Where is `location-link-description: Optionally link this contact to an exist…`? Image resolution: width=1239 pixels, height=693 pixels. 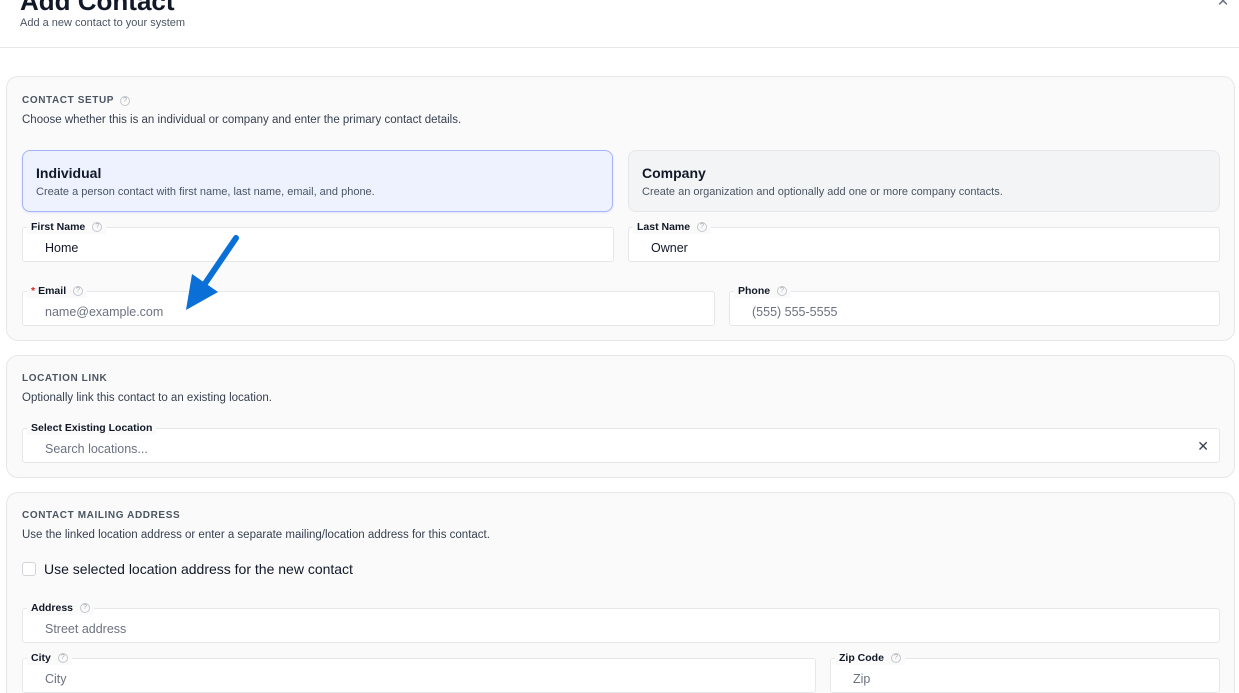 location-link-description: Optionally link this contact to an exist… is located at coordinates (147, 398).